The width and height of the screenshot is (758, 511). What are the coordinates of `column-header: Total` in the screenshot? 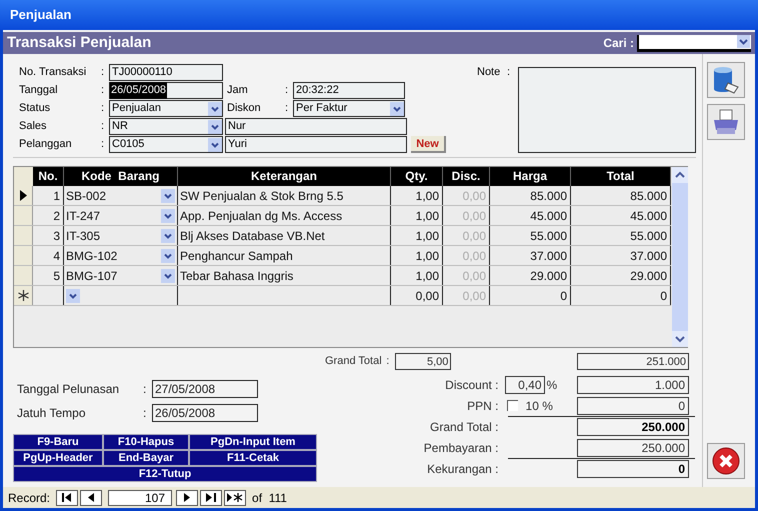 It's located at (621, 176).